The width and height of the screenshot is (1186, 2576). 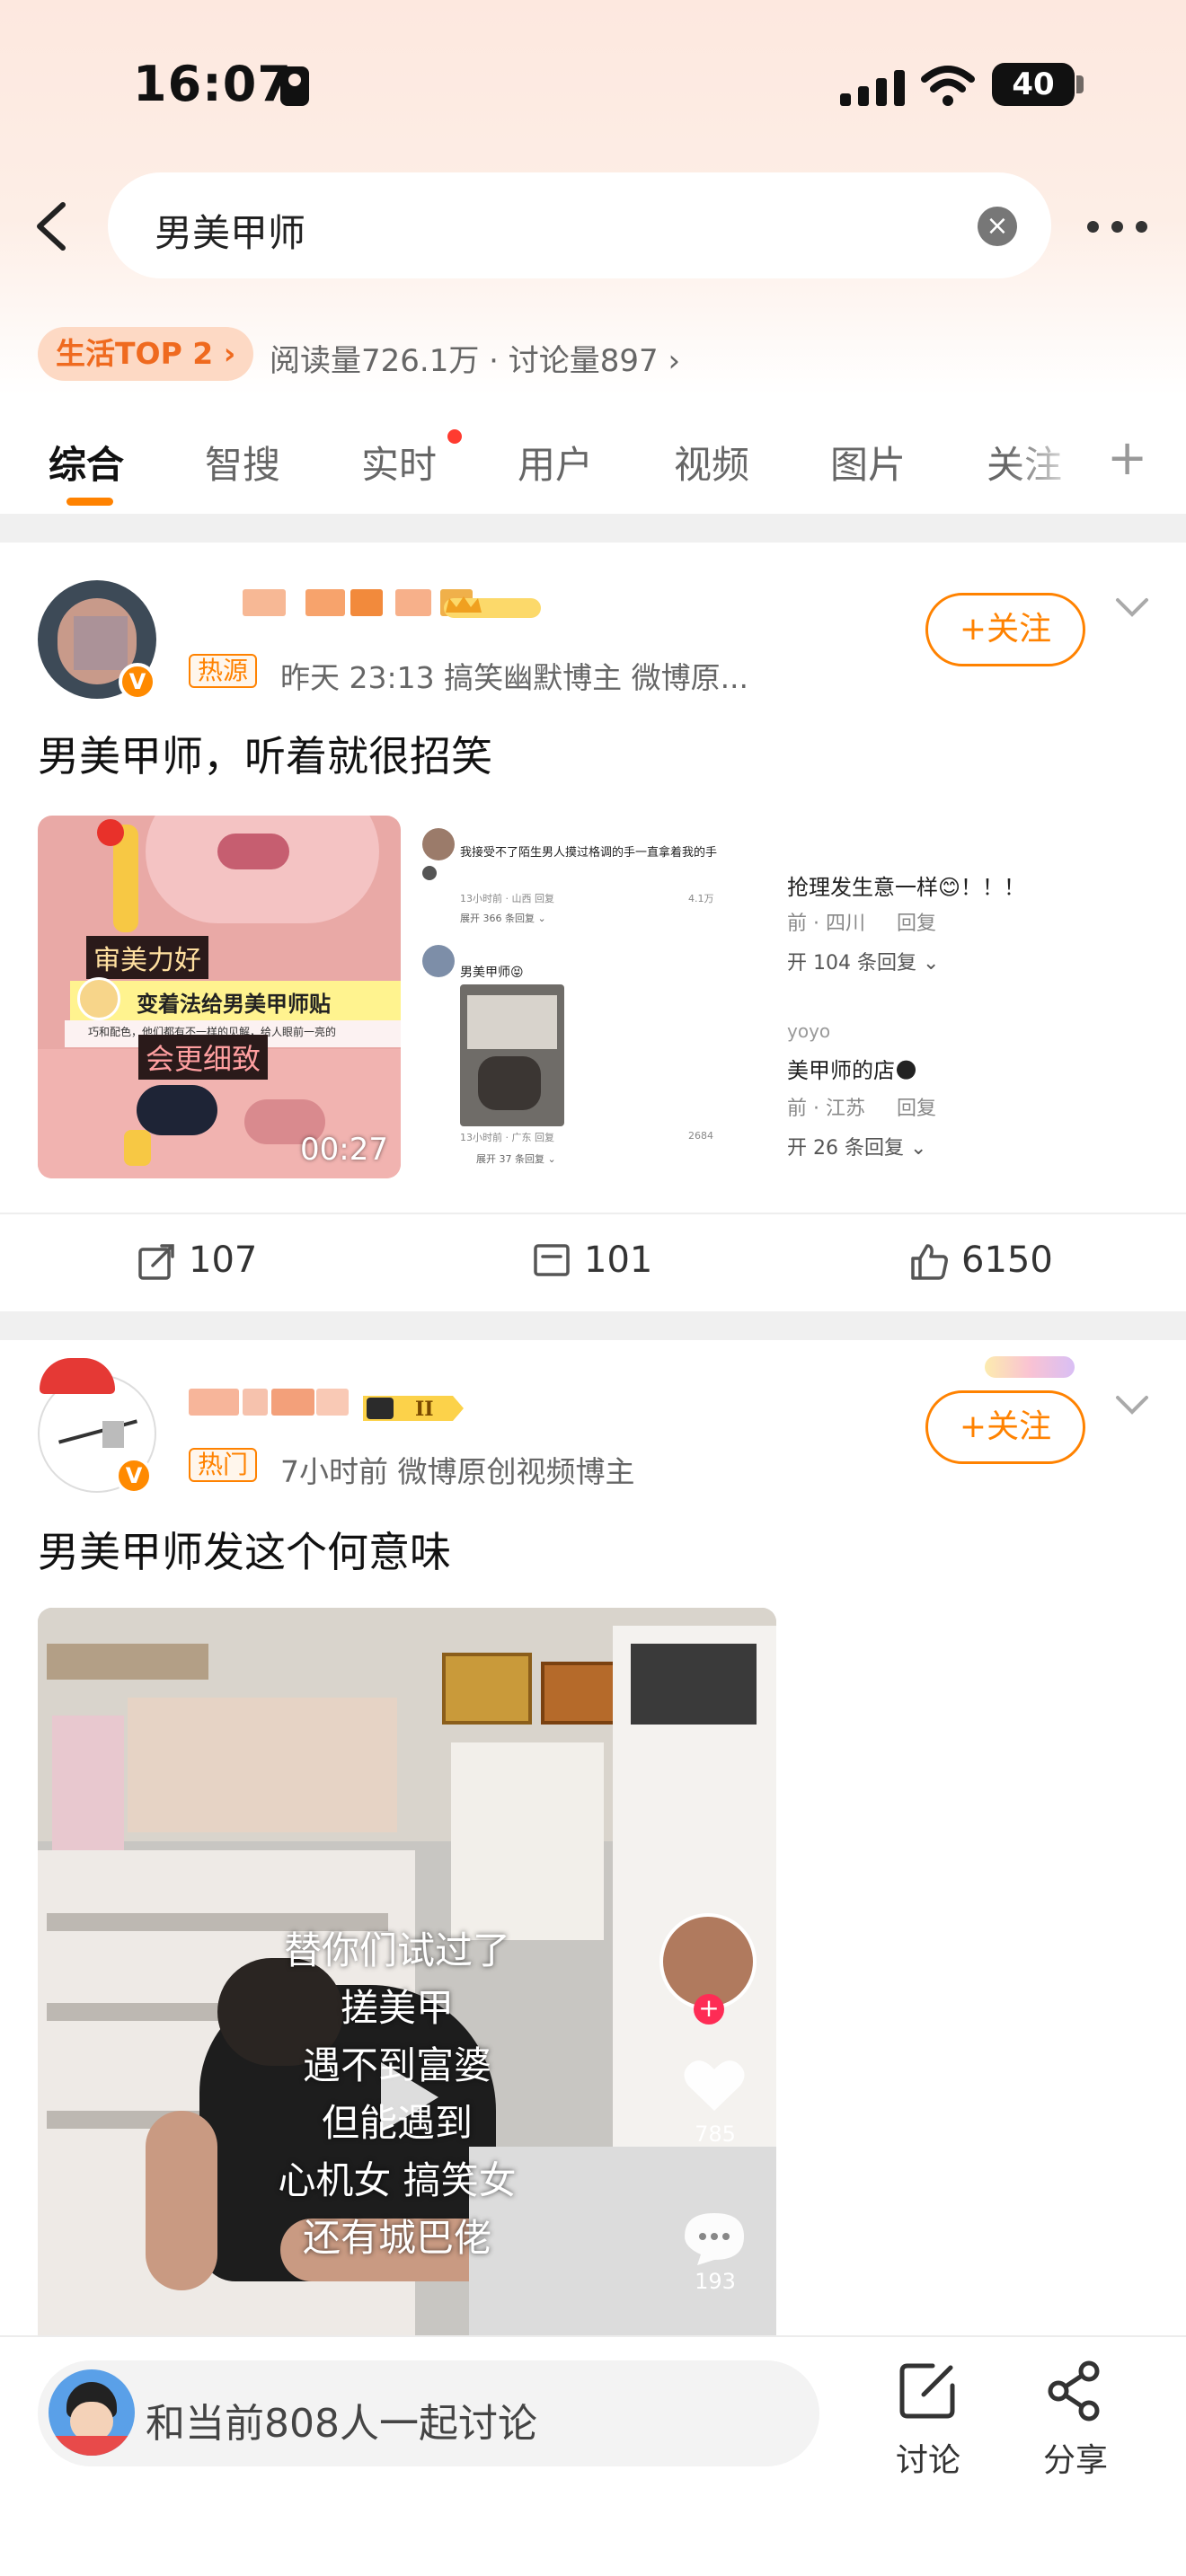 What do you see at coordinates (552, 1260) in the screenshot?
I see `comment-icon` at bounding box center [552, 1260].